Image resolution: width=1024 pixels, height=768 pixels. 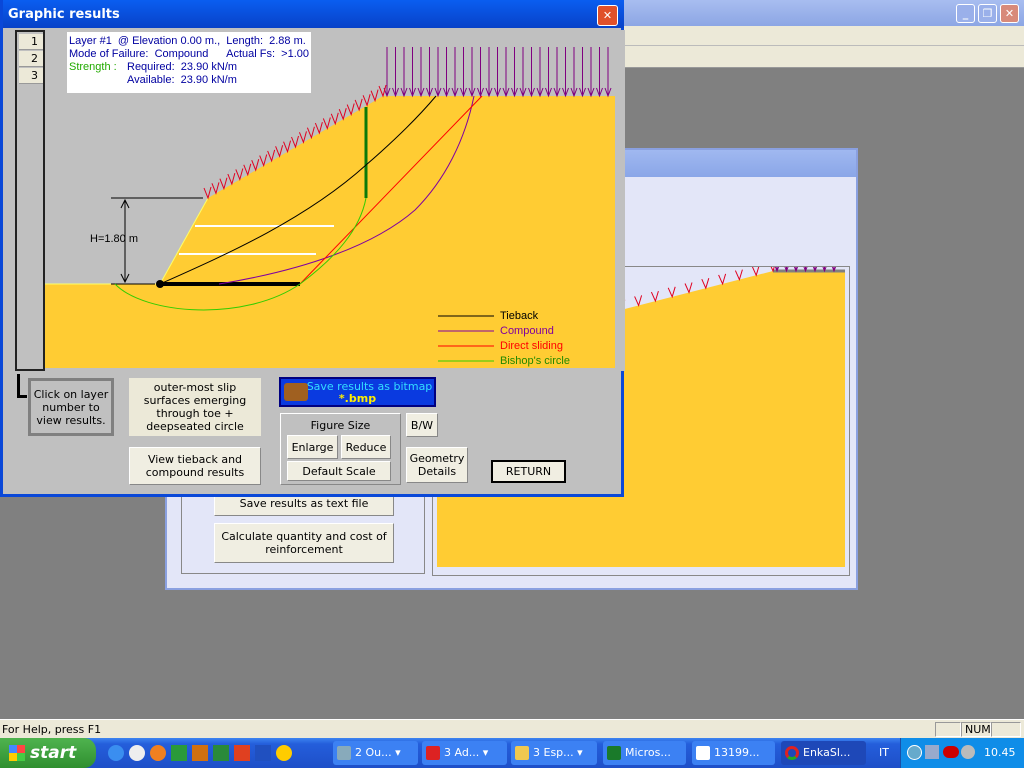 I want to click on legend-direct-sliding: Direct sliding, so click(x=531, y=346).